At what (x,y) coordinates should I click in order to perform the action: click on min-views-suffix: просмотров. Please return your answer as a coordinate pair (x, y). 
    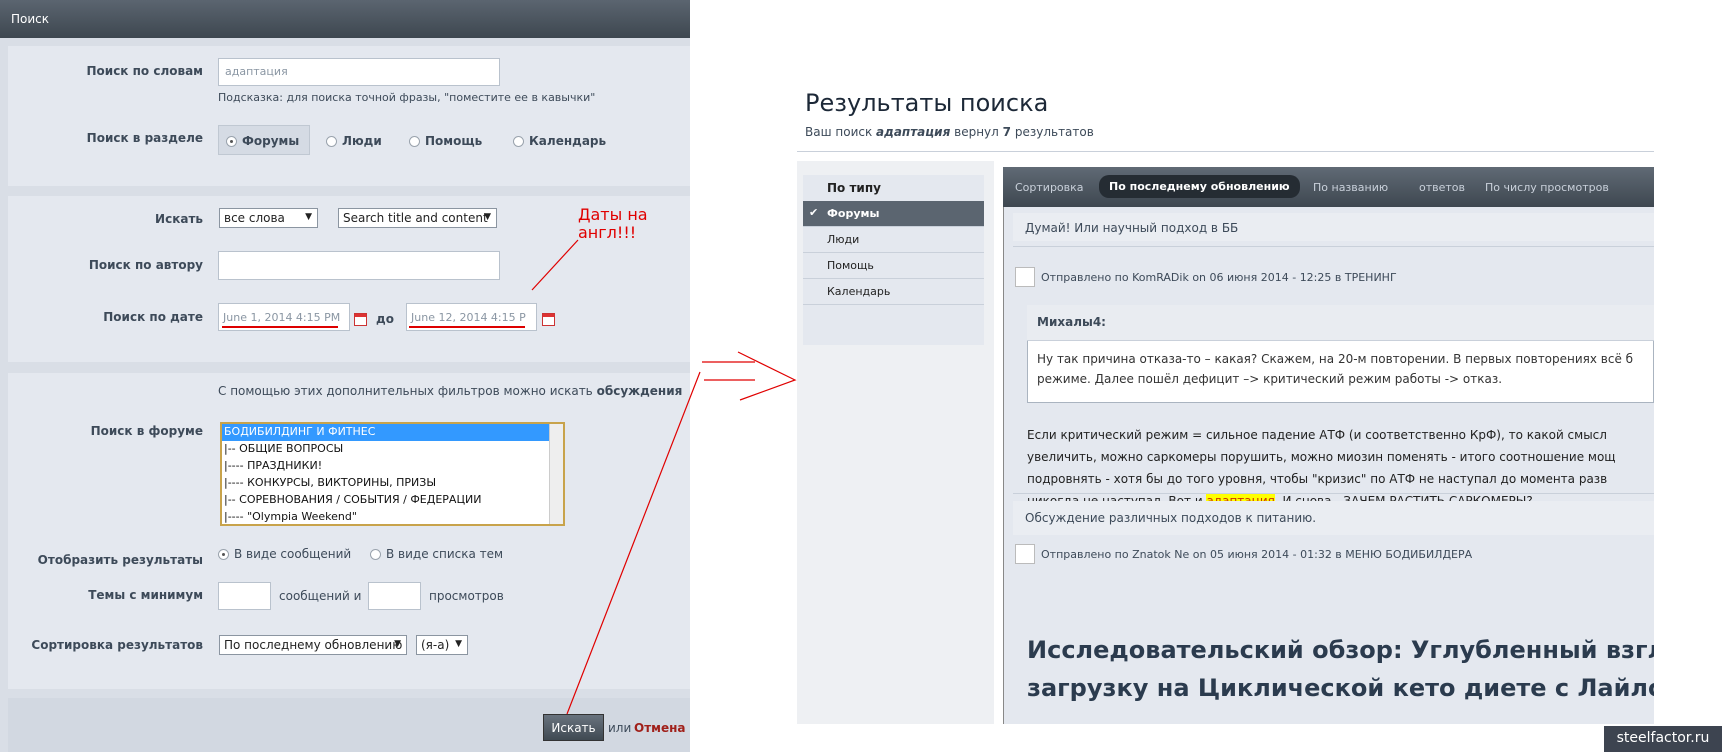
    Looking at the image, I should click on (466, 596).